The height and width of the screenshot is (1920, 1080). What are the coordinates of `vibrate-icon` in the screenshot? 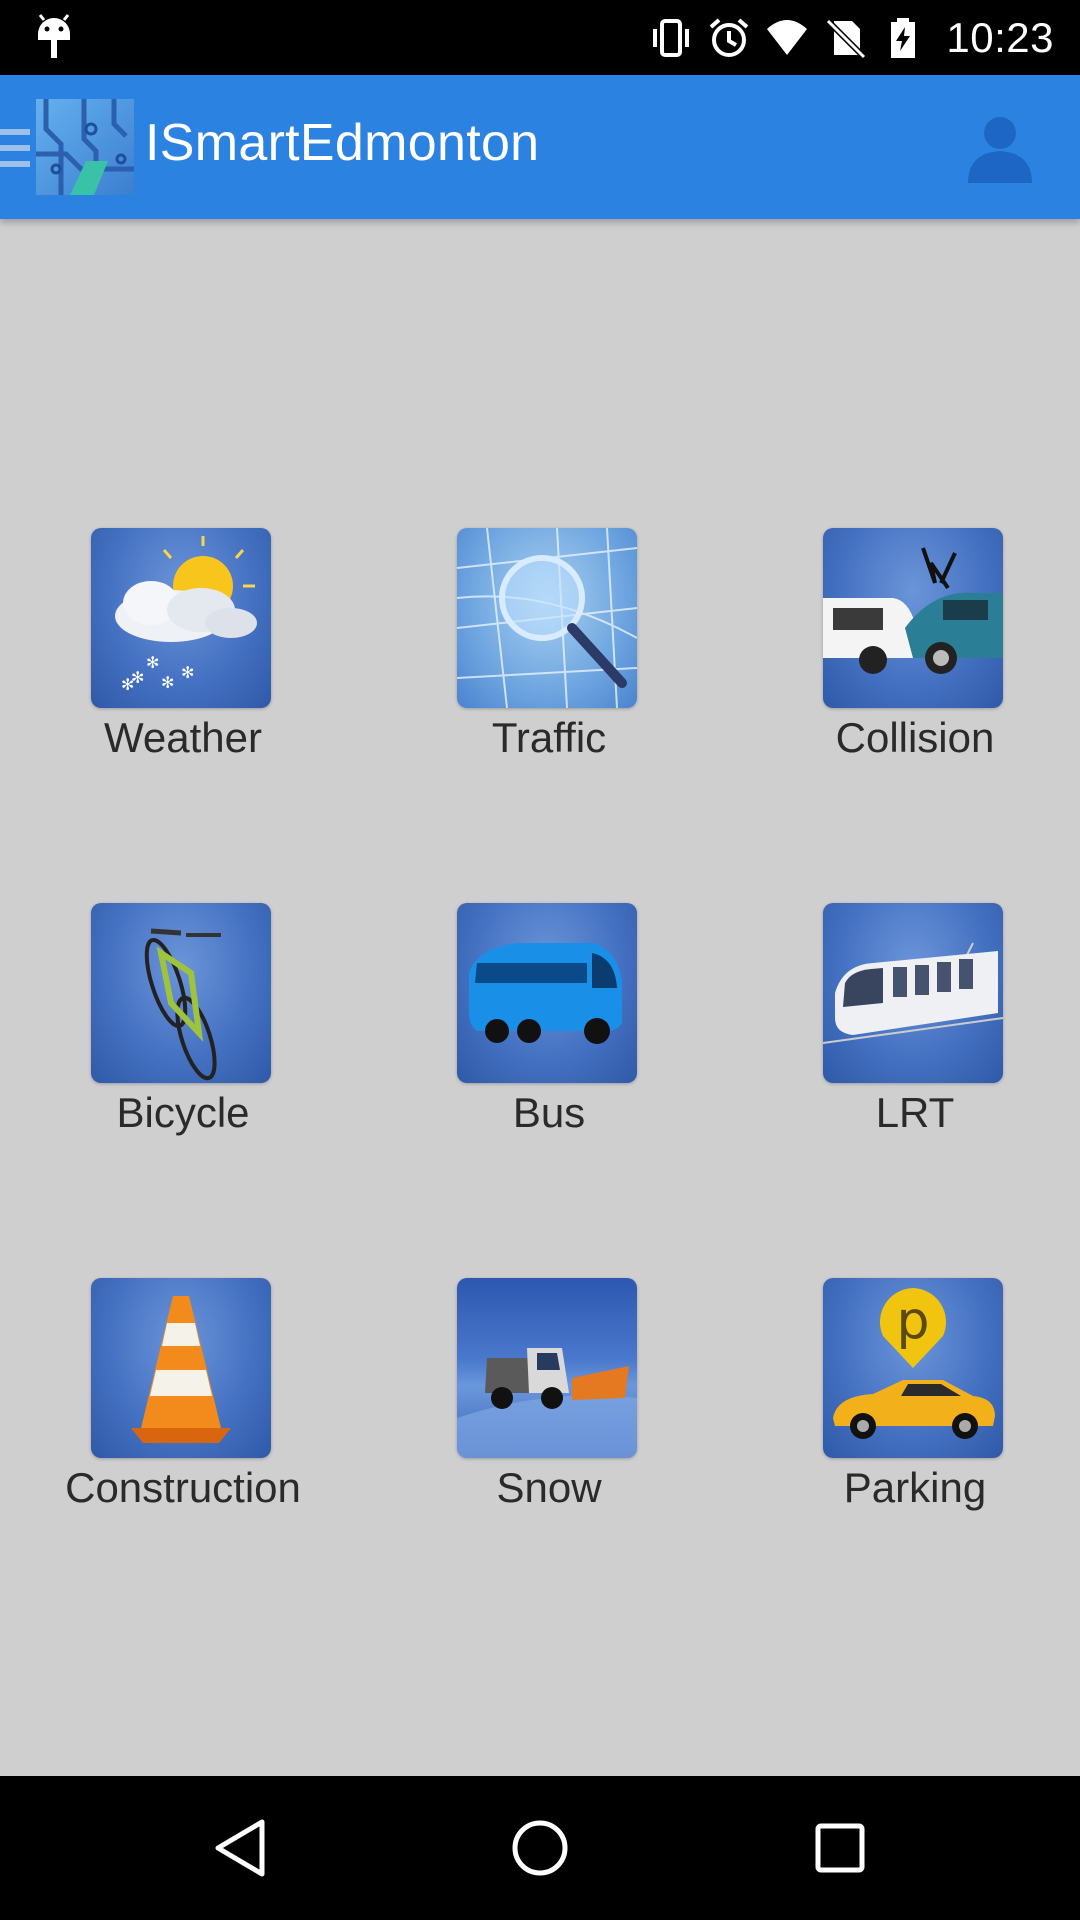 It's located at (671, 38).